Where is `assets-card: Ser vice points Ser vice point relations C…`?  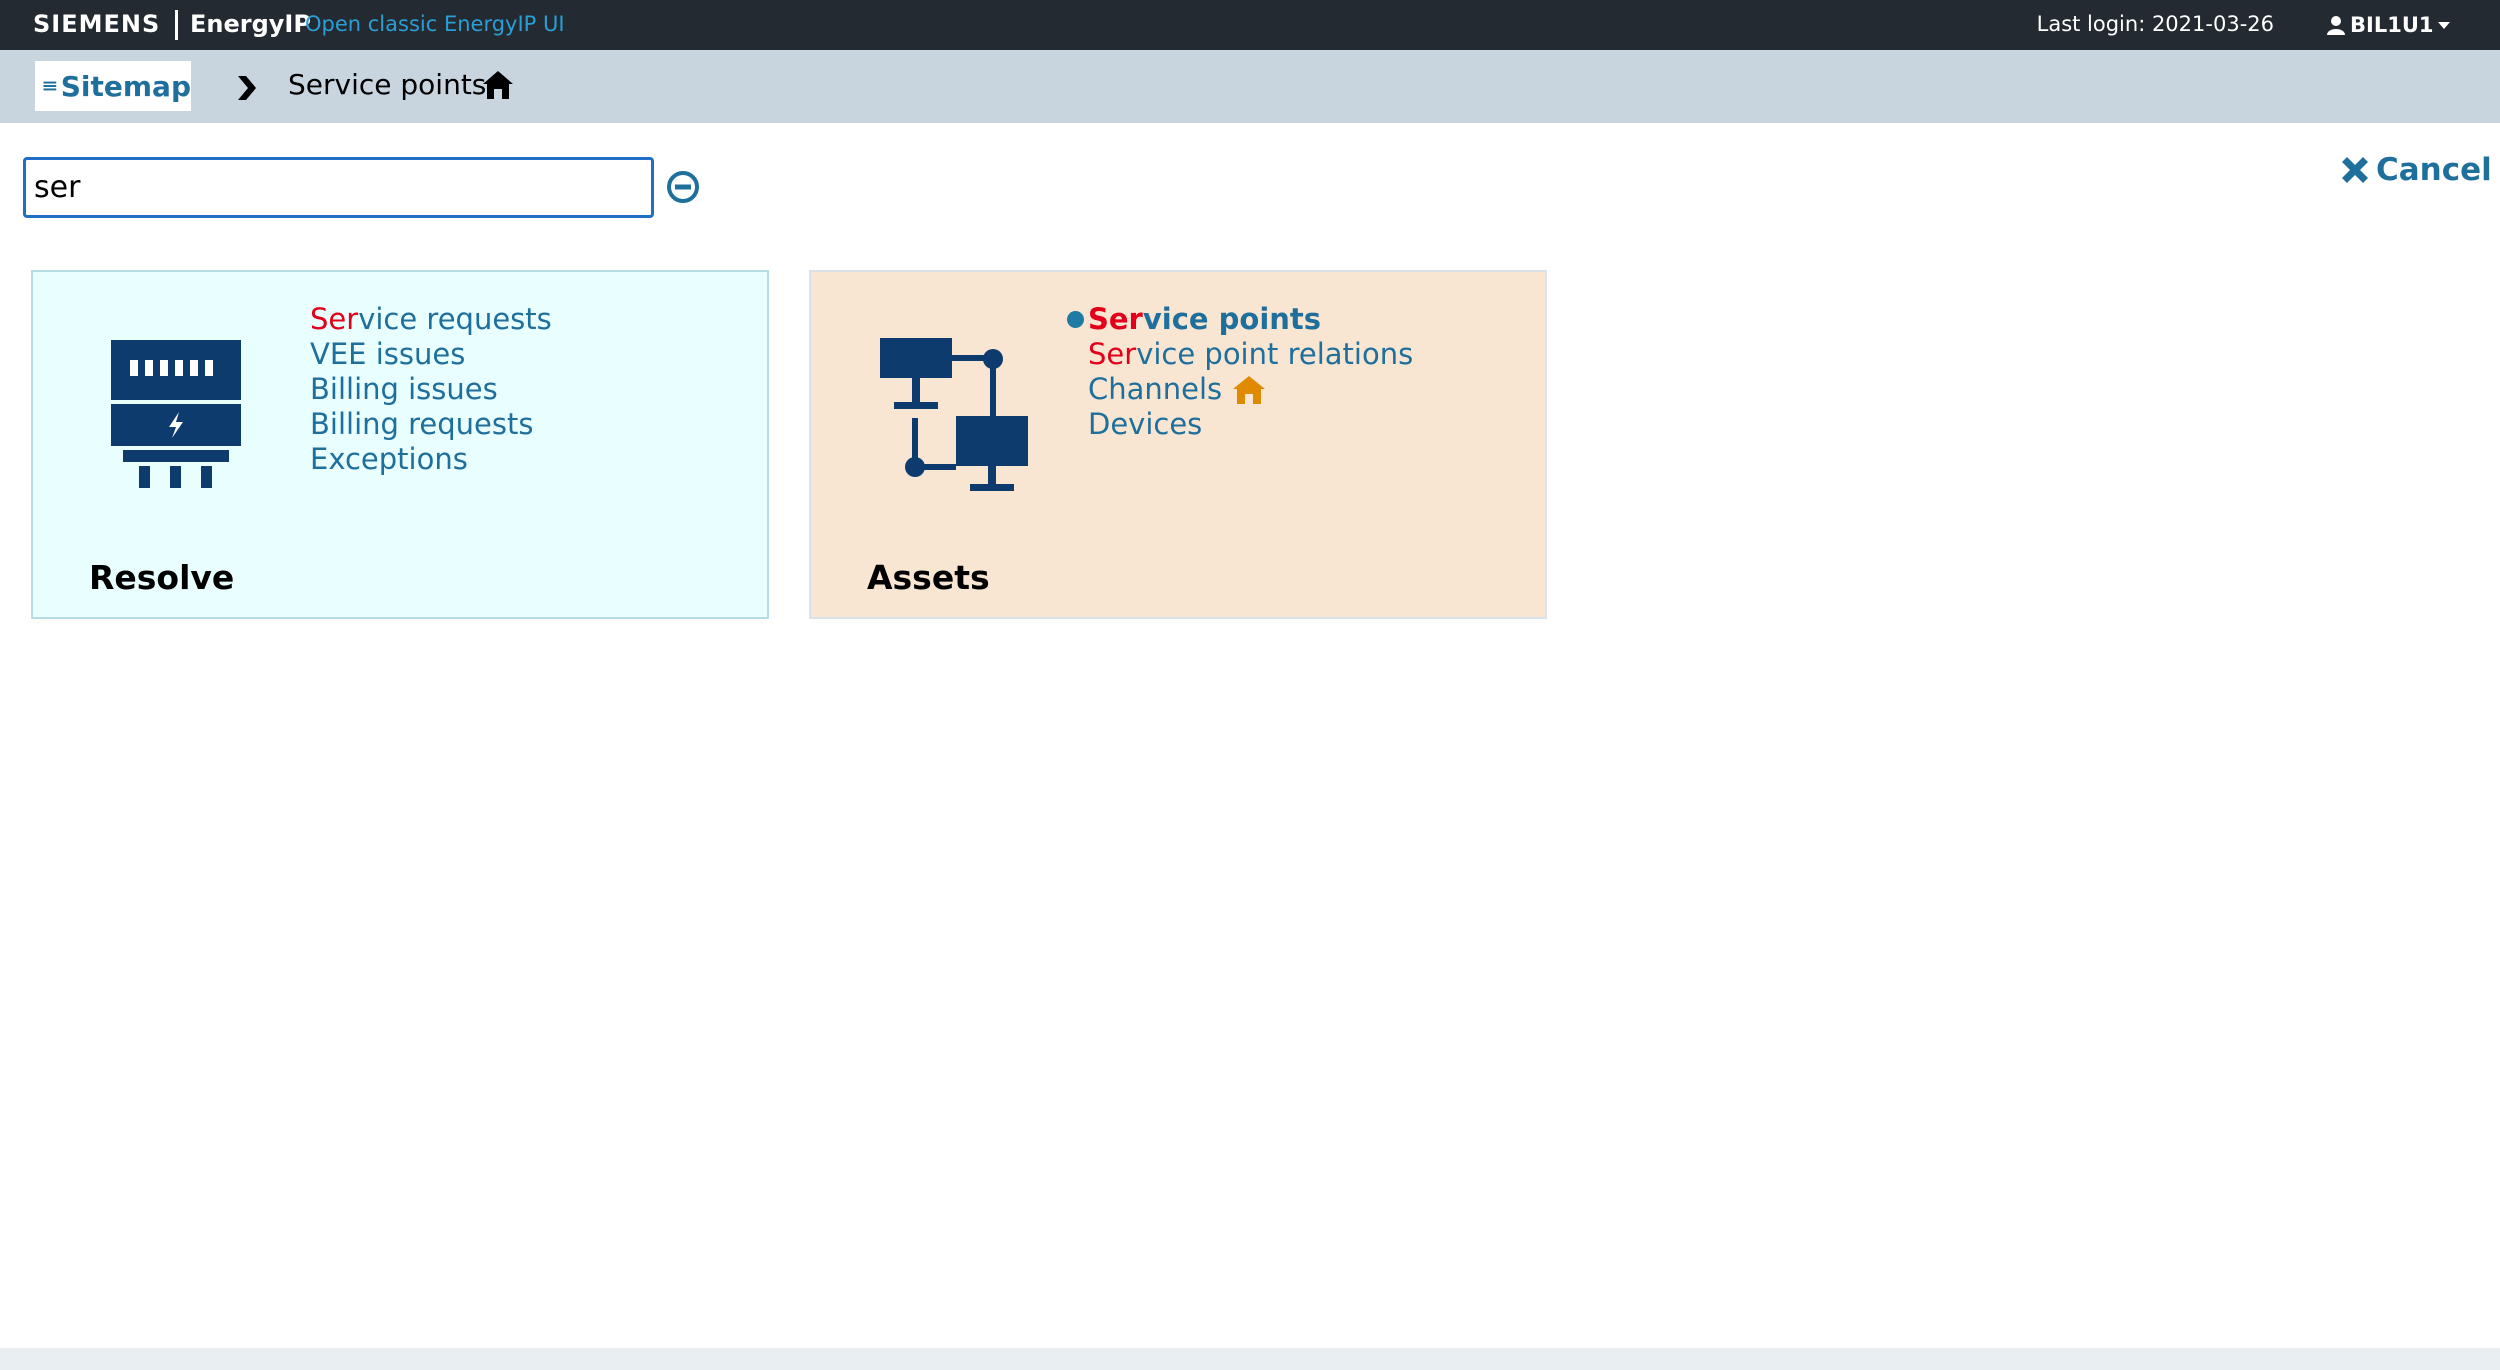 assets-card: Ser vice points Ser vice point relations C… is located at coordinates (1178, 444).